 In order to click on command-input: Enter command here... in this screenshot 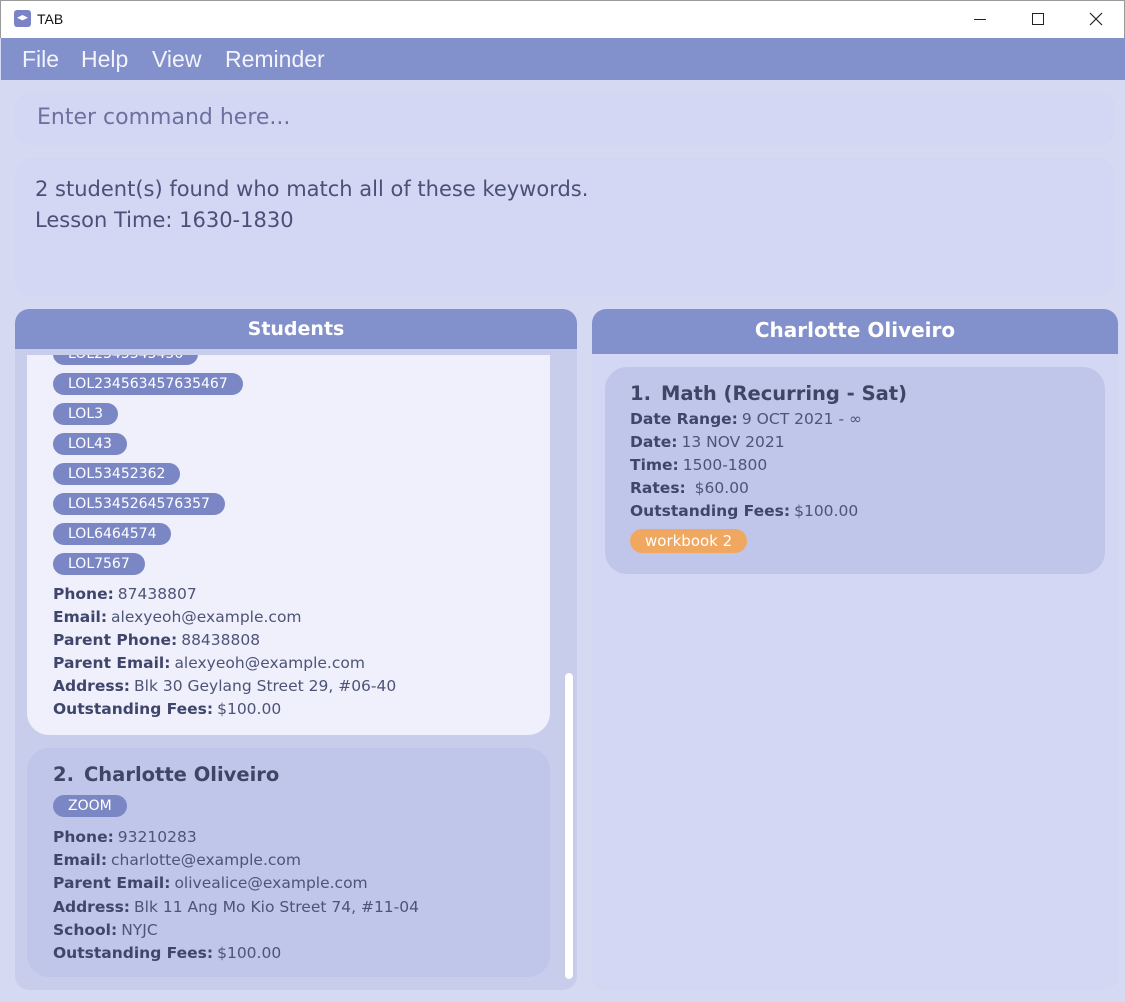, I will do `click(565, 119)`.